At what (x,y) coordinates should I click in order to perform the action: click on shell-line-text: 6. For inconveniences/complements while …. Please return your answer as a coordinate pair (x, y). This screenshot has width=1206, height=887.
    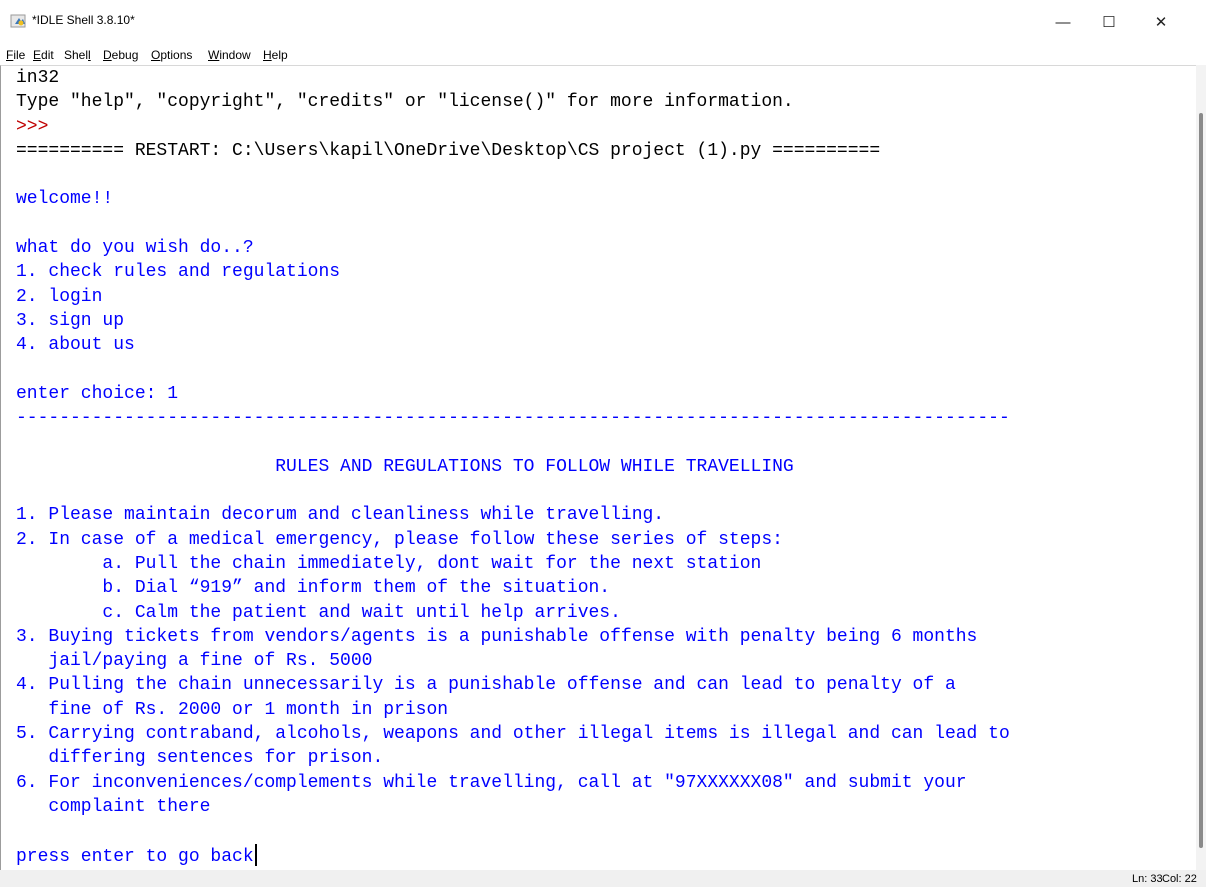
    Looking at the image, I should click on (491, 782).